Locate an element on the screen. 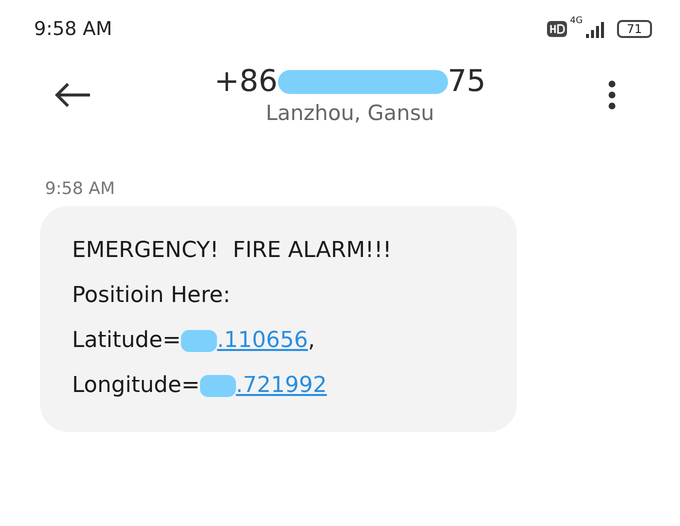 The image size is (680, 526). message-text: , is located at coordinates (311, 340).